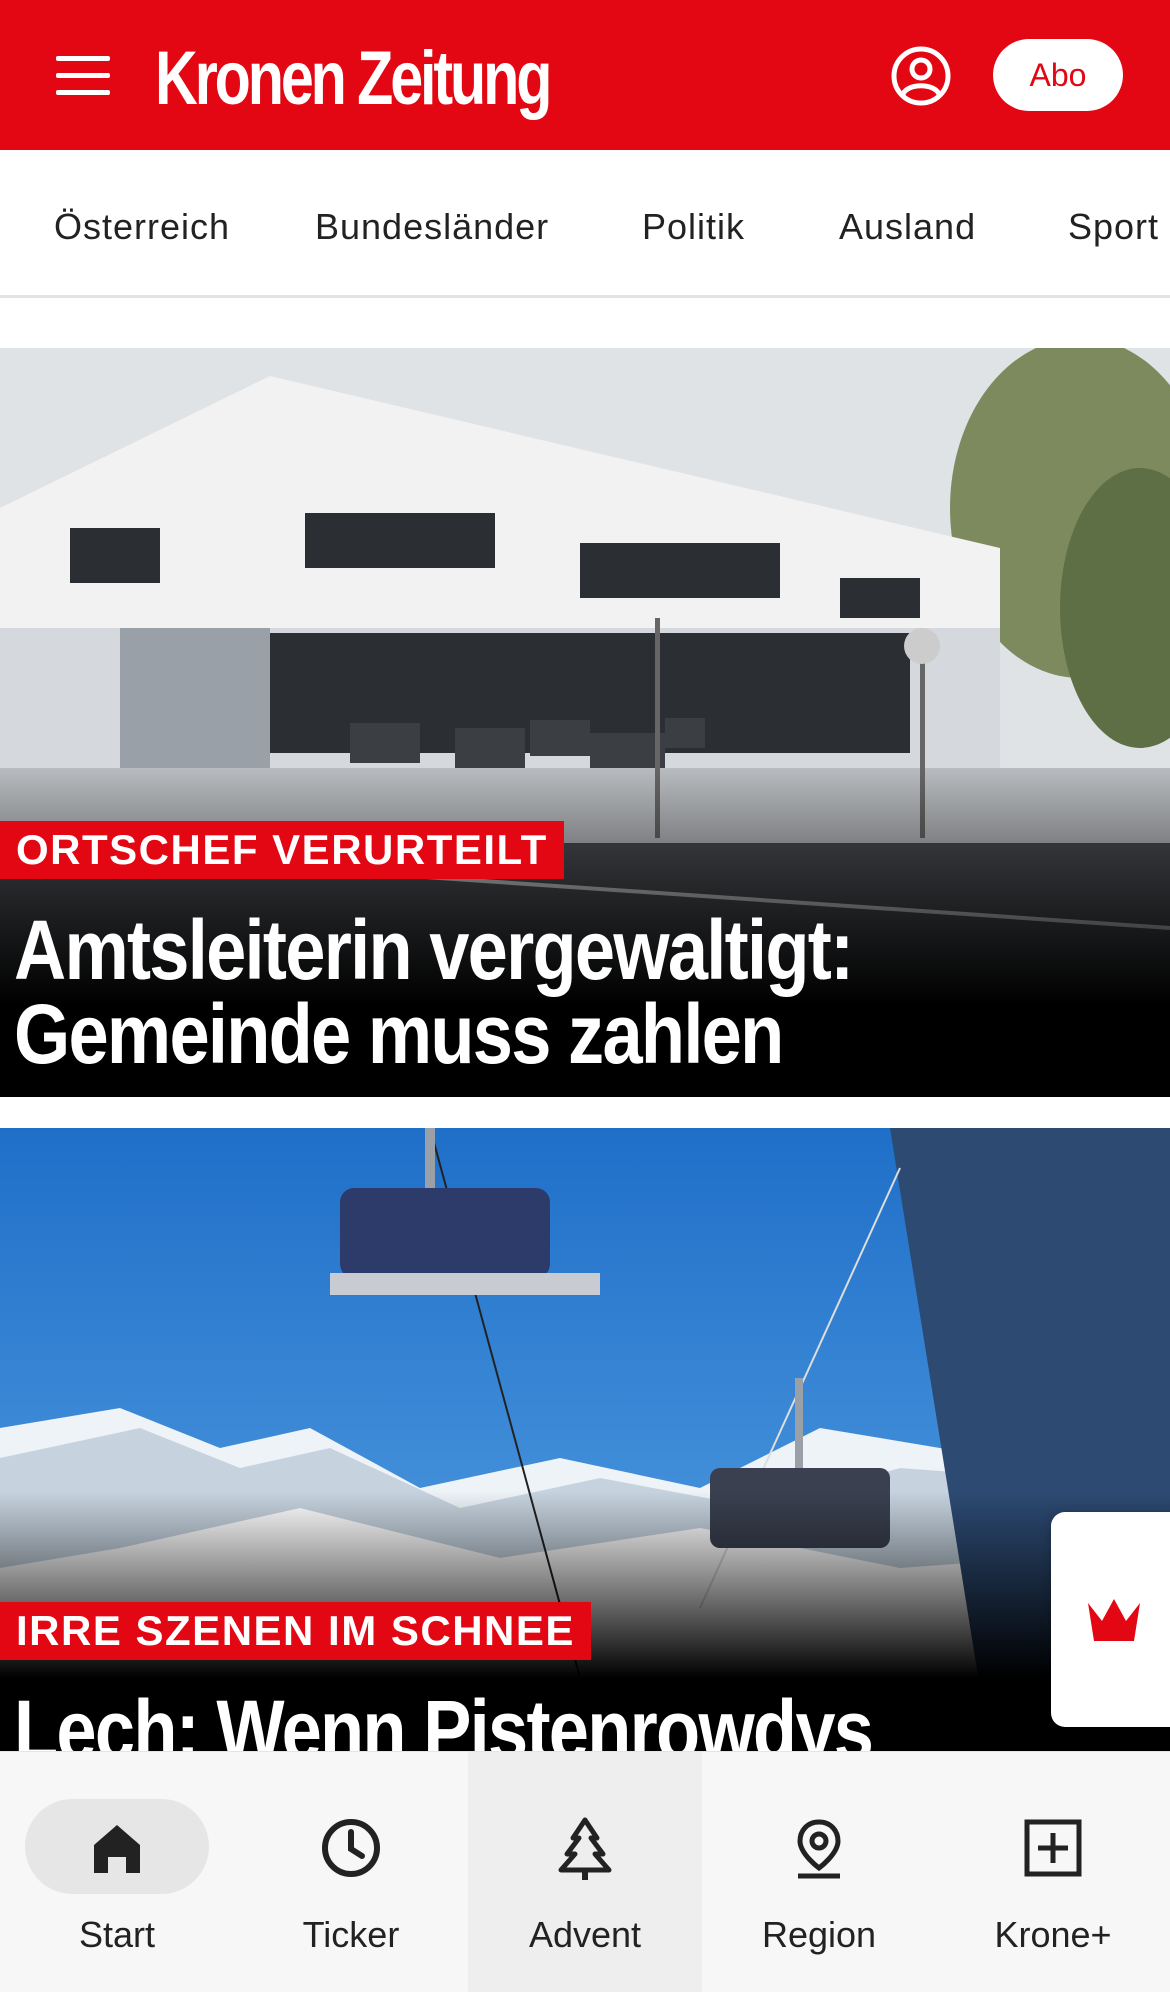  Describe the element at coordinates (117, 1934) in the screenshot. I see `nav-label: Start` at that location.